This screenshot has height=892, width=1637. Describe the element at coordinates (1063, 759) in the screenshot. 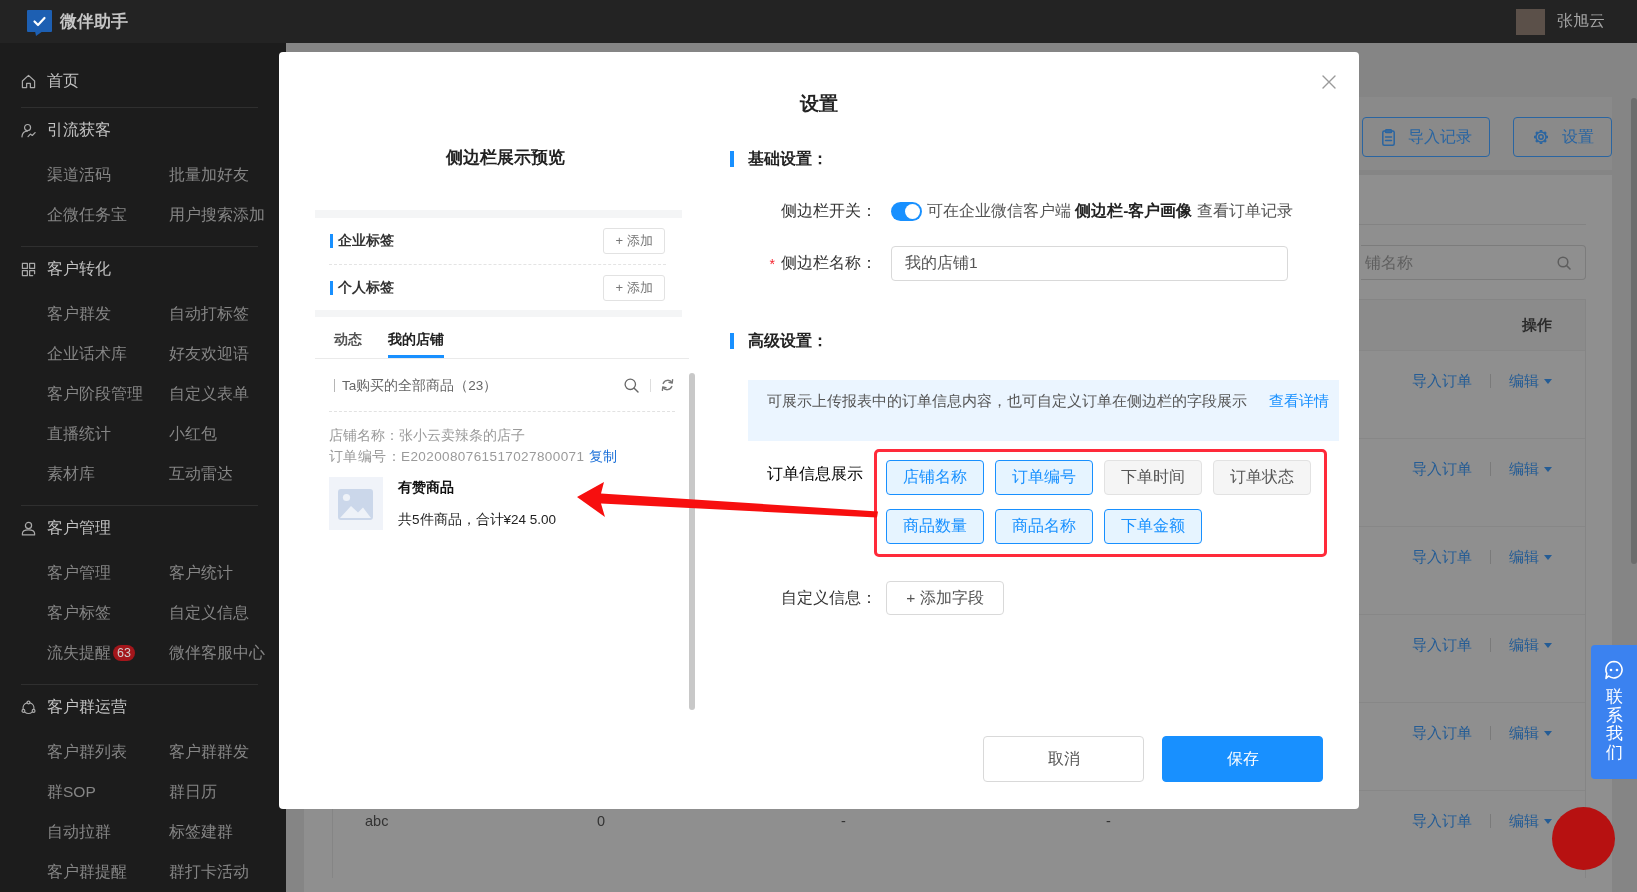

I see `dialog-button: 取消` at that location.